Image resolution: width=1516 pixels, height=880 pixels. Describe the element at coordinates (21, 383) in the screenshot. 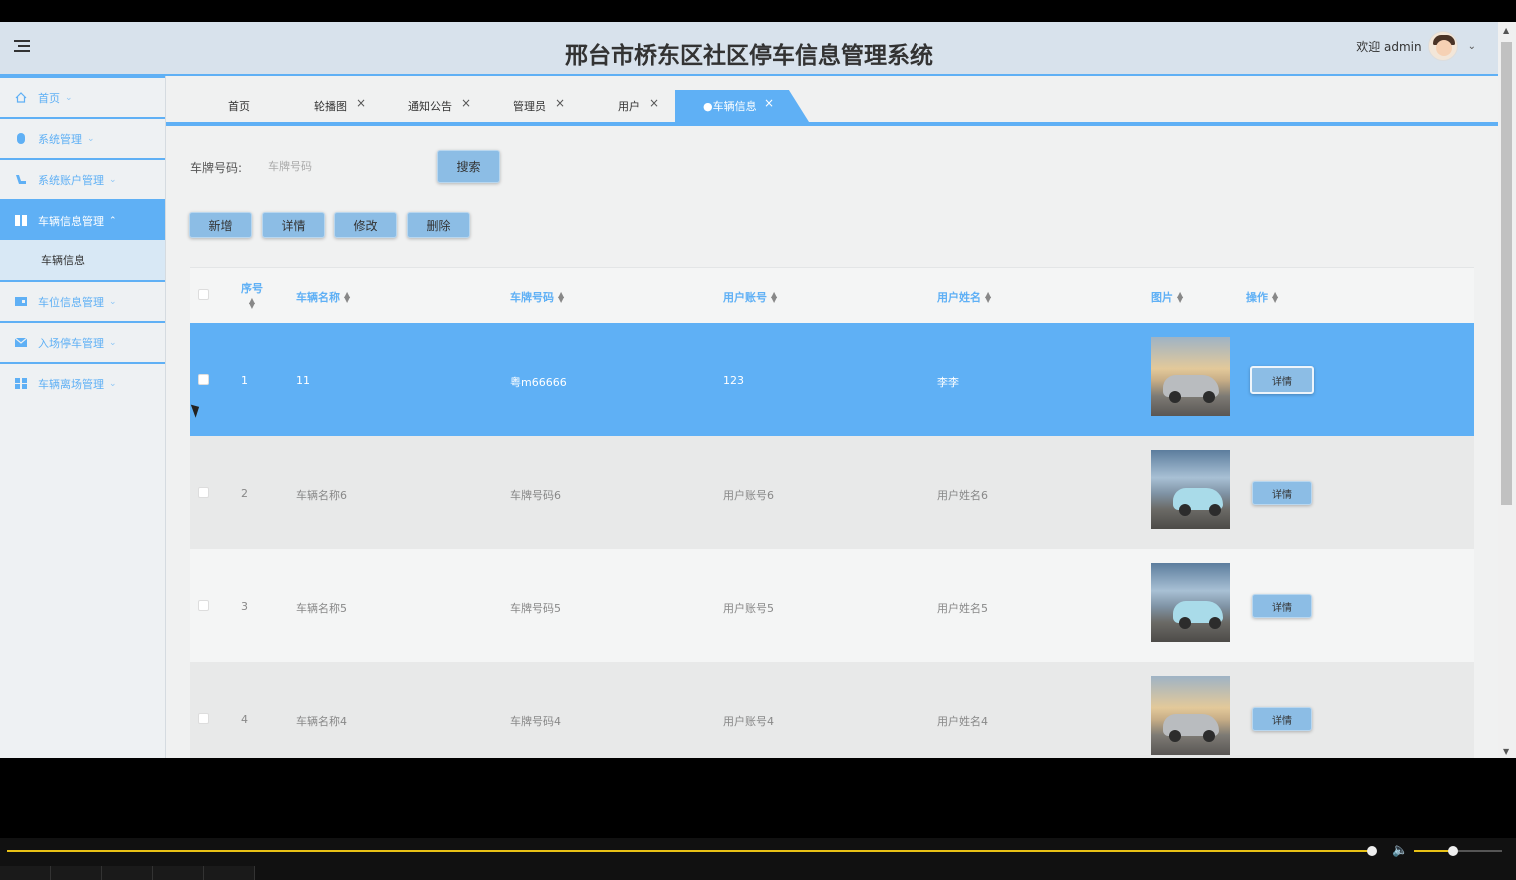

I see `exit-icon` at that location.